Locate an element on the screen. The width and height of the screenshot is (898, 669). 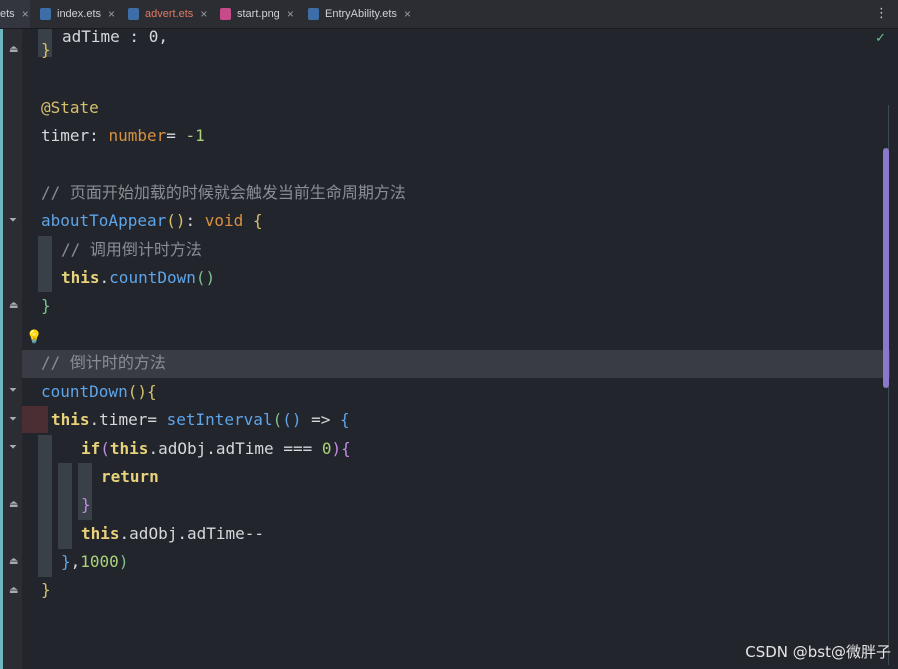
code-line: adTime : 0, is located at coordinates (115, 37).